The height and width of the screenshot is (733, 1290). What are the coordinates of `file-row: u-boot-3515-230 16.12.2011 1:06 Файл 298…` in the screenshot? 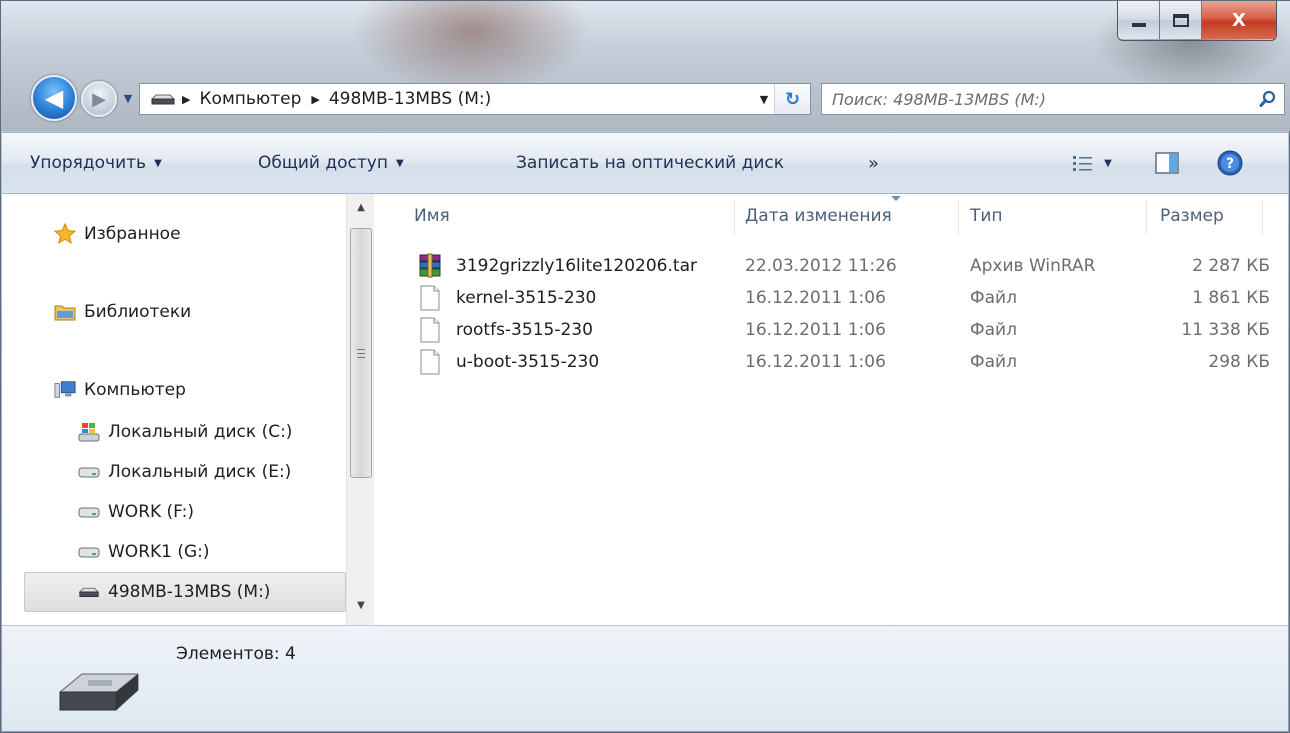 It's located at (831, 362).